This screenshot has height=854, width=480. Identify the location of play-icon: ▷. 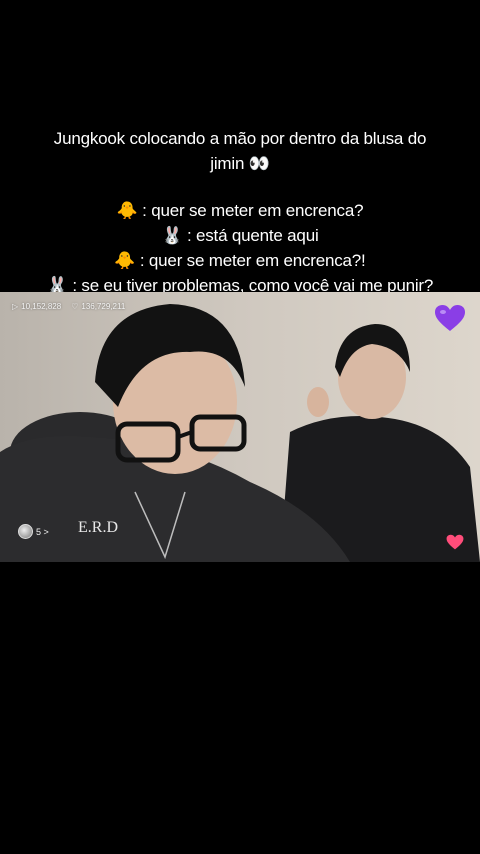
(15, 306).